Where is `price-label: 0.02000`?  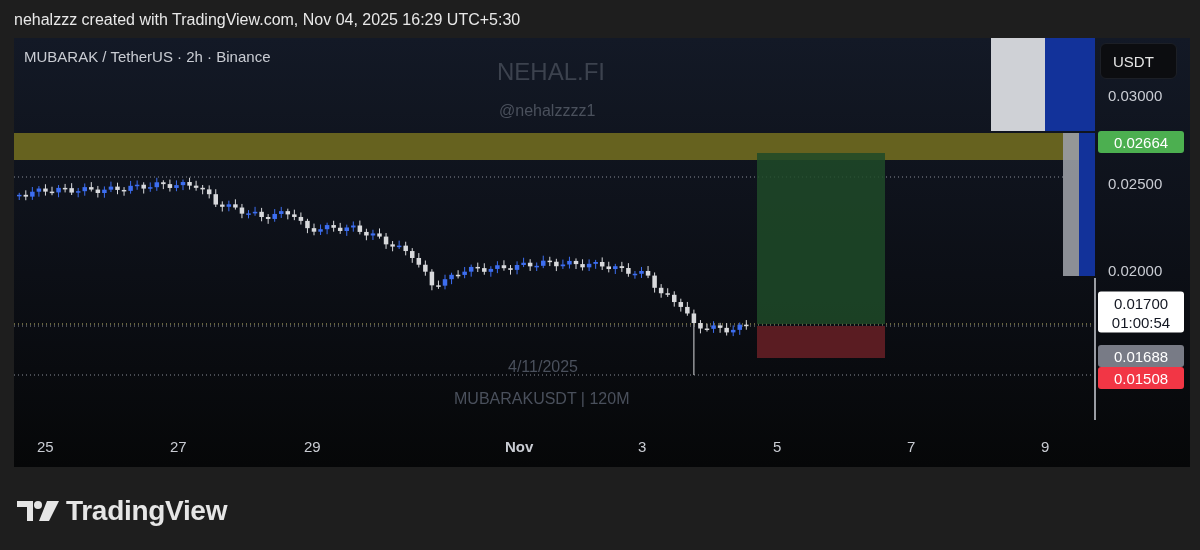 price-label: 0.02000 is located at coordinates (1135, 270).